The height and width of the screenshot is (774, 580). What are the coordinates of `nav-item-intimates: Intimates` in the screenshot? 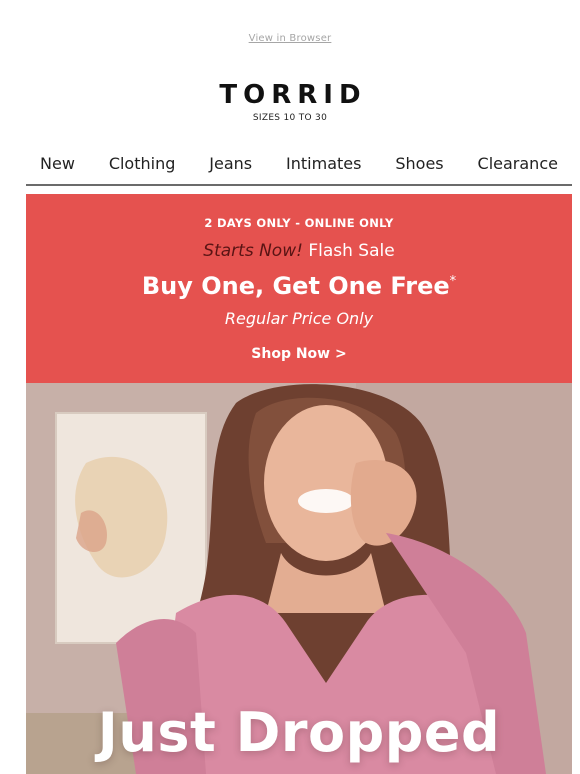 It's located at (323, 164).